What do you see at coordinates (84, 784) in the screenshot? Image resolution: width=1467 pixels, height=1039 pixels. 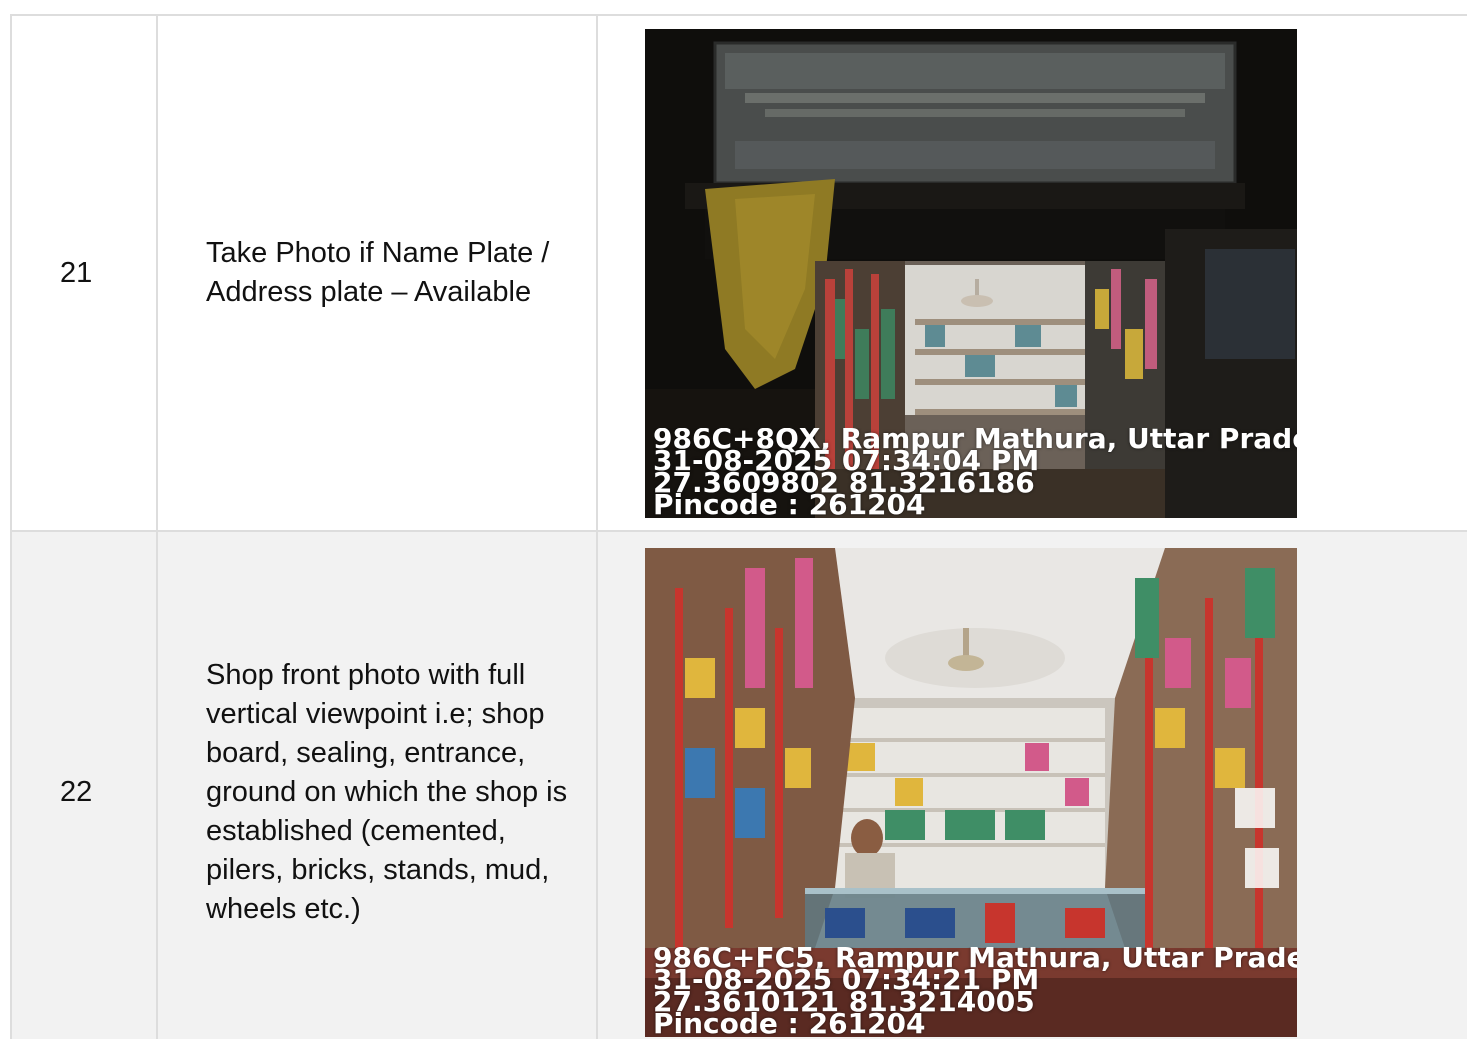 I see `row-number: 22` at bounding box center [84, 784].